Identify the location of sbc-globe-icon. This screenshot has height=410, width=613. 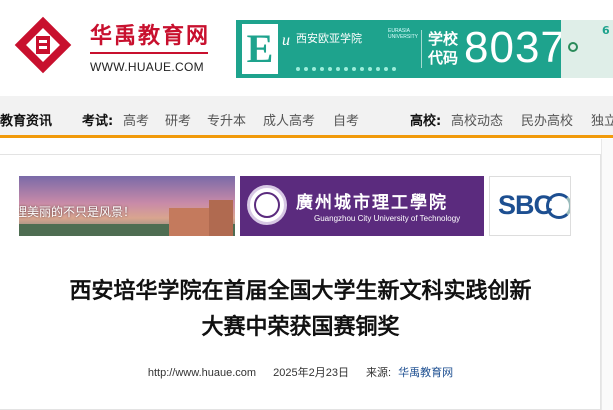
(558, 206).